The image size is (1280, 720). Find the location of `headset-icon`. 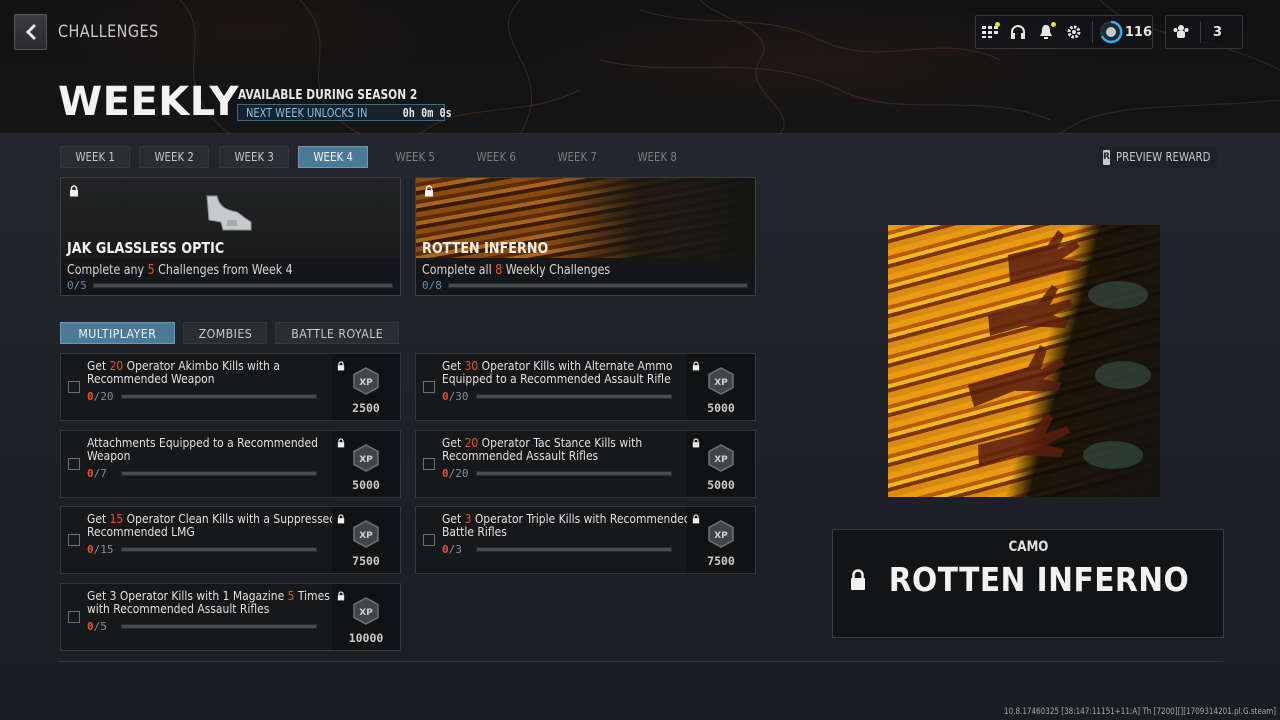

headset-icon is located at coordinates (1017, 32).